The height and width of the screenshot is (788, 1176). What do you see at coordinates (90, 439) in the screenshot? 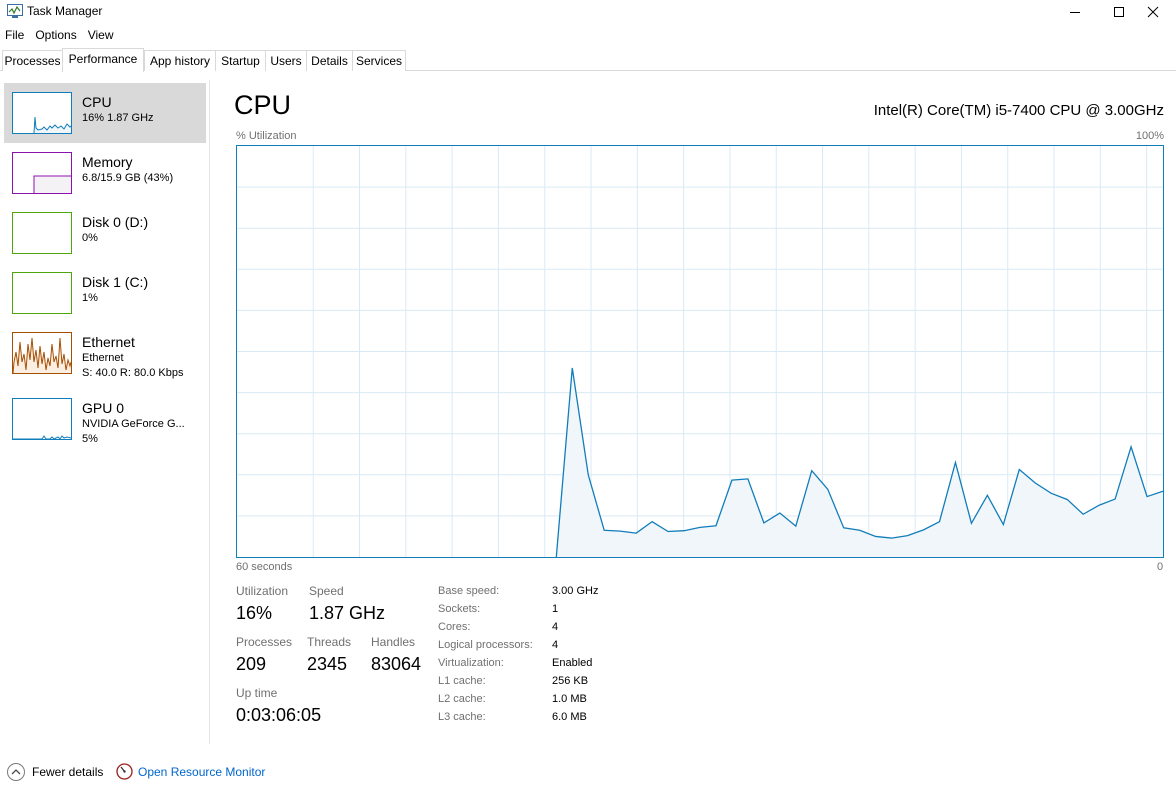
I see `sidebar-item-usage: 5%` at bounding box center [90, 439].